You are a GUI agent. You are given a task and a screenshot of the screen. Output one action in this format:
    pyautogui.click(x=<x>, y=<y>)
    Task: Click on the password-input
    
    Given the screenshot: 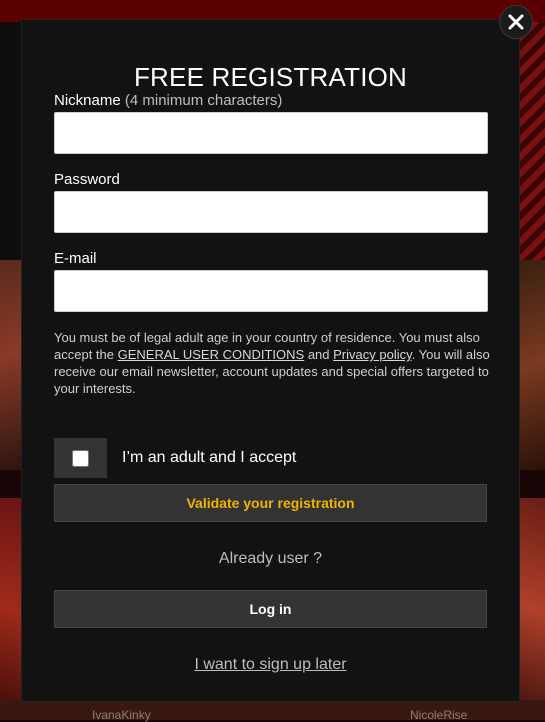 What is the action you would take?
    pyautogui.click(x=271, y=212)
    